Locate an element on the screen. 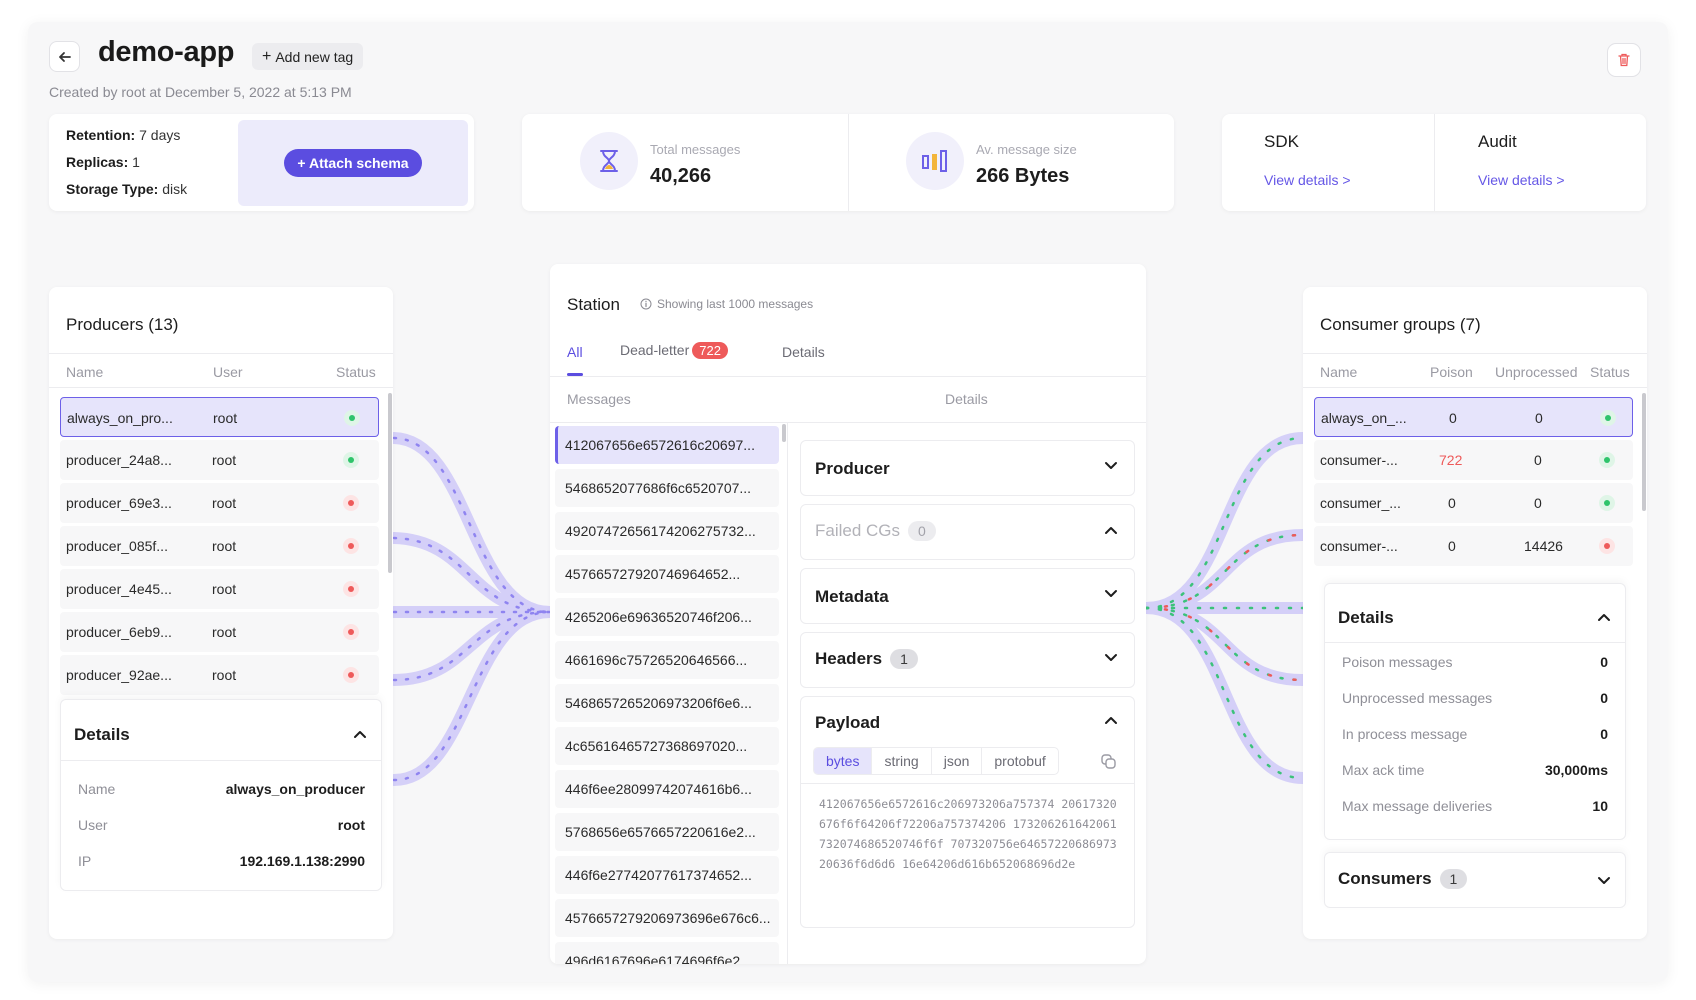  copy-icon is located at coordinates (1109, 762).